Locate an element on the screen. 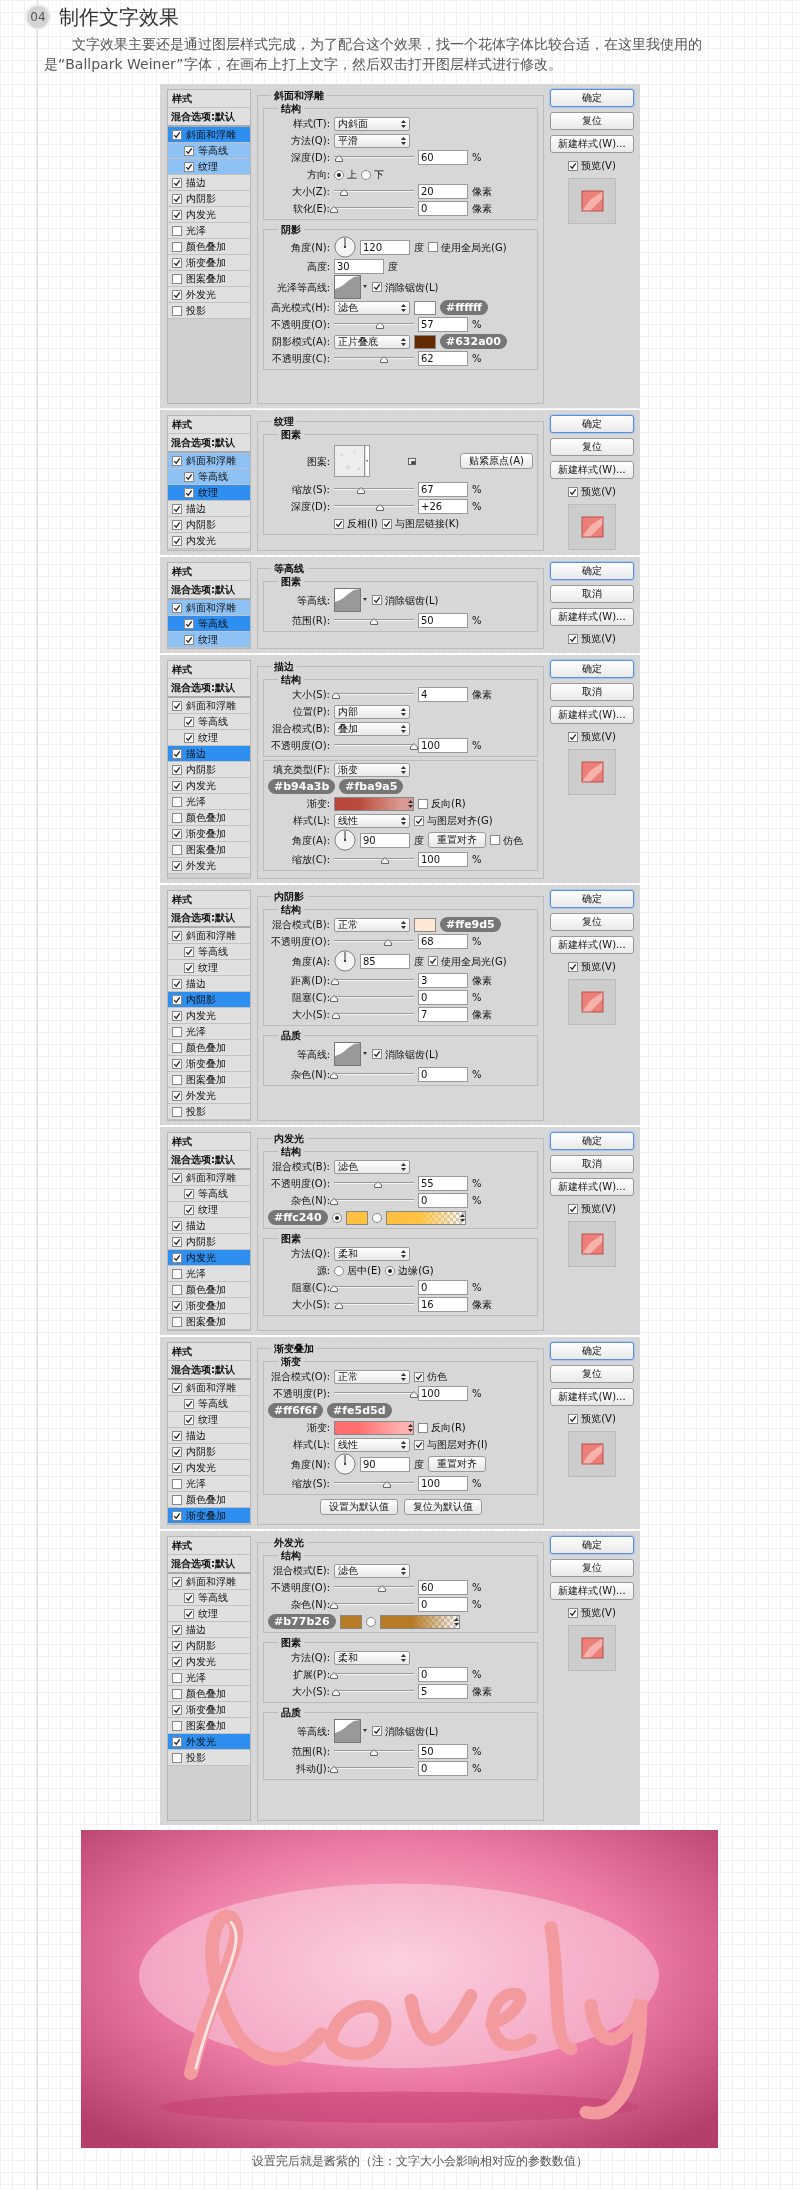 Image resolution: width=800 pixels, height=2190 pixels. dialog-button: 取消 is located at coordinates (592, 692).